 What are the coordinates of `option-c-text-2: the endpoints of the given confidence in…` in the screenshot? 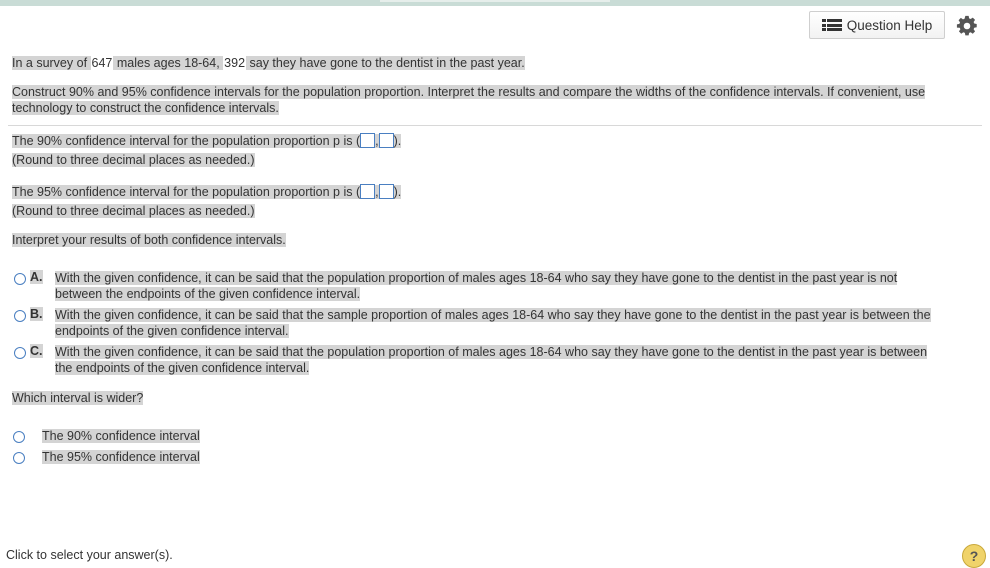 It's located at (182, 368).